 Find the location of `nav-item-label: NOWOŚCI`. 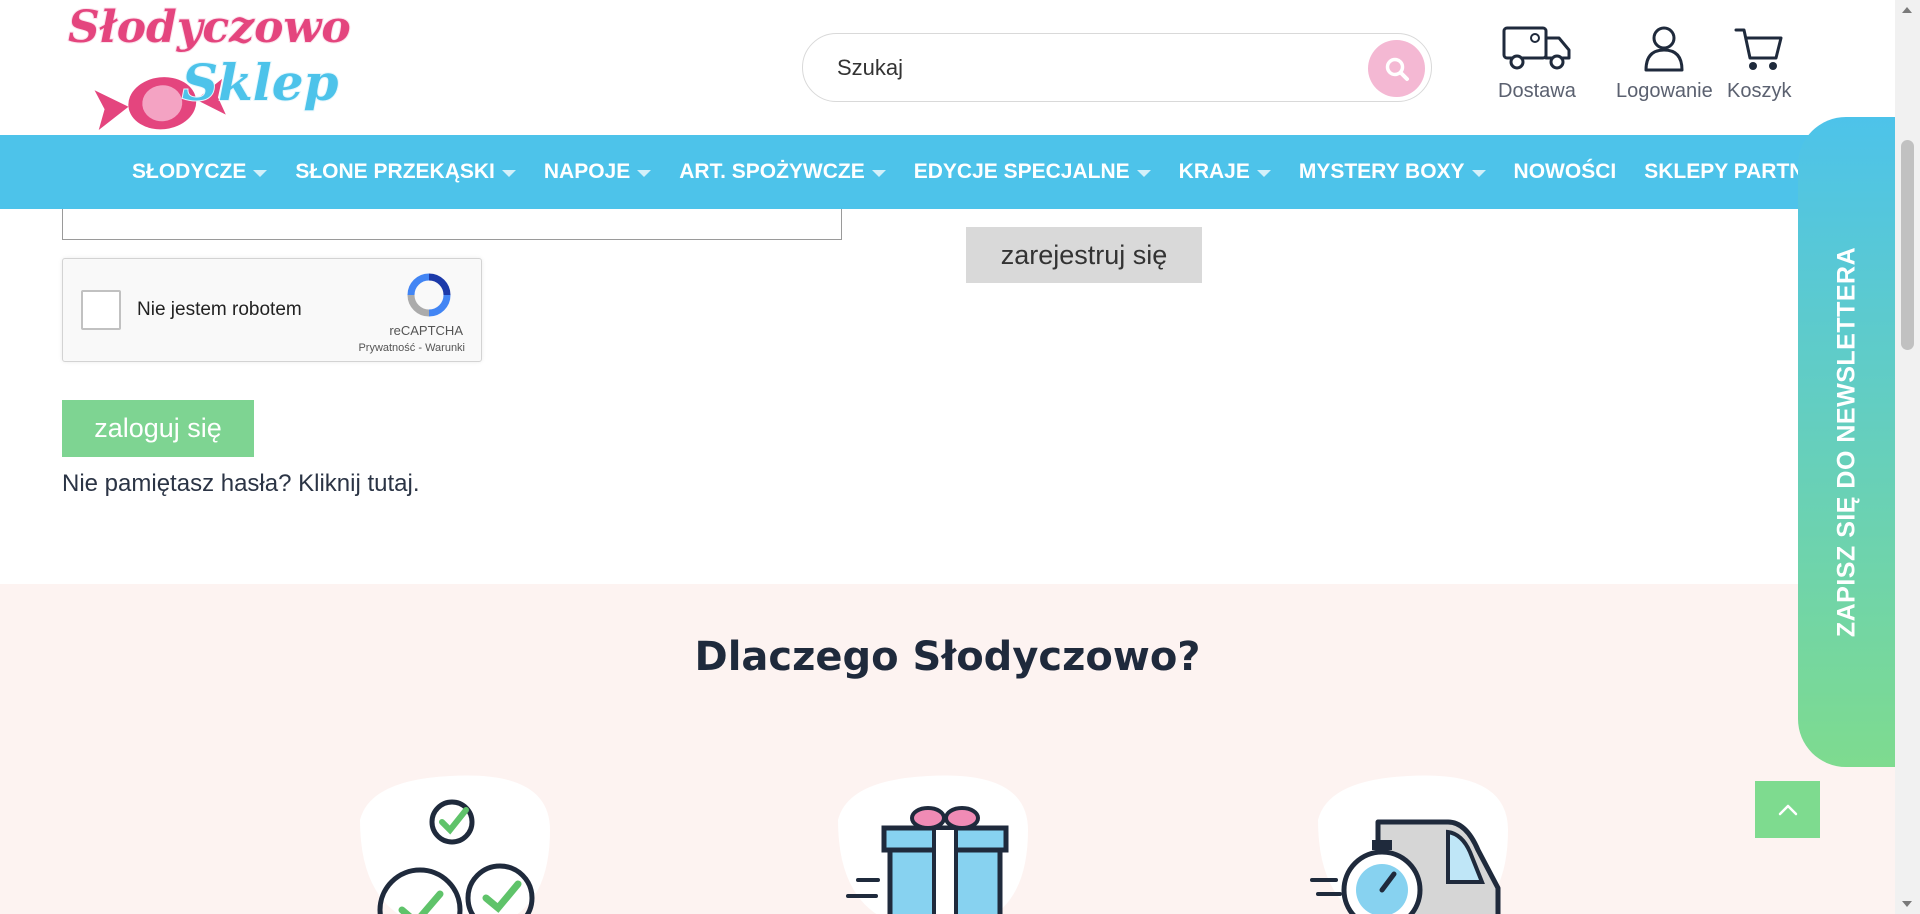

nav-item-label: NOWOŚCI is located at coordinates (1565, 171).